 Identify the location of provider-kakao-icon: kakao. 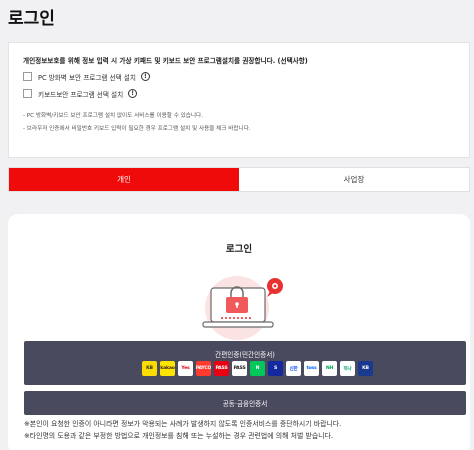
(167, 368).